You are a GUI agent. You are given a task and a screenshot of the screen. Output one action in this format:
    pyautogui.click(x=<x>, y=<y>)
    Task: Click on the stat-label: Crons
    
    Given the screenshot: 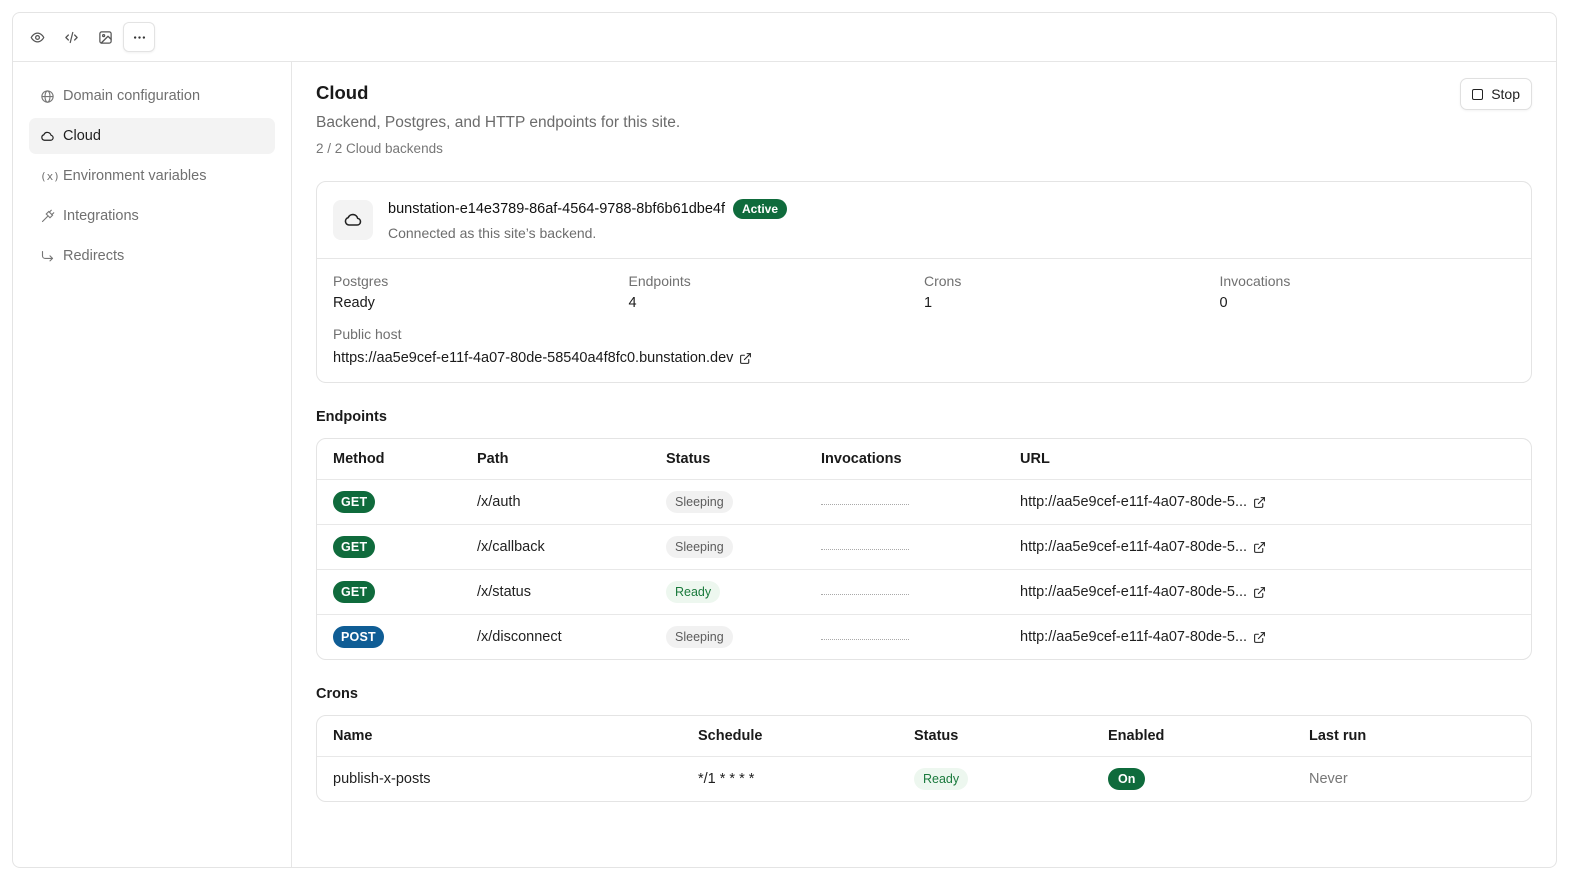 What is the action you would take?
    pyautogui.click(x=943, y=281)
    